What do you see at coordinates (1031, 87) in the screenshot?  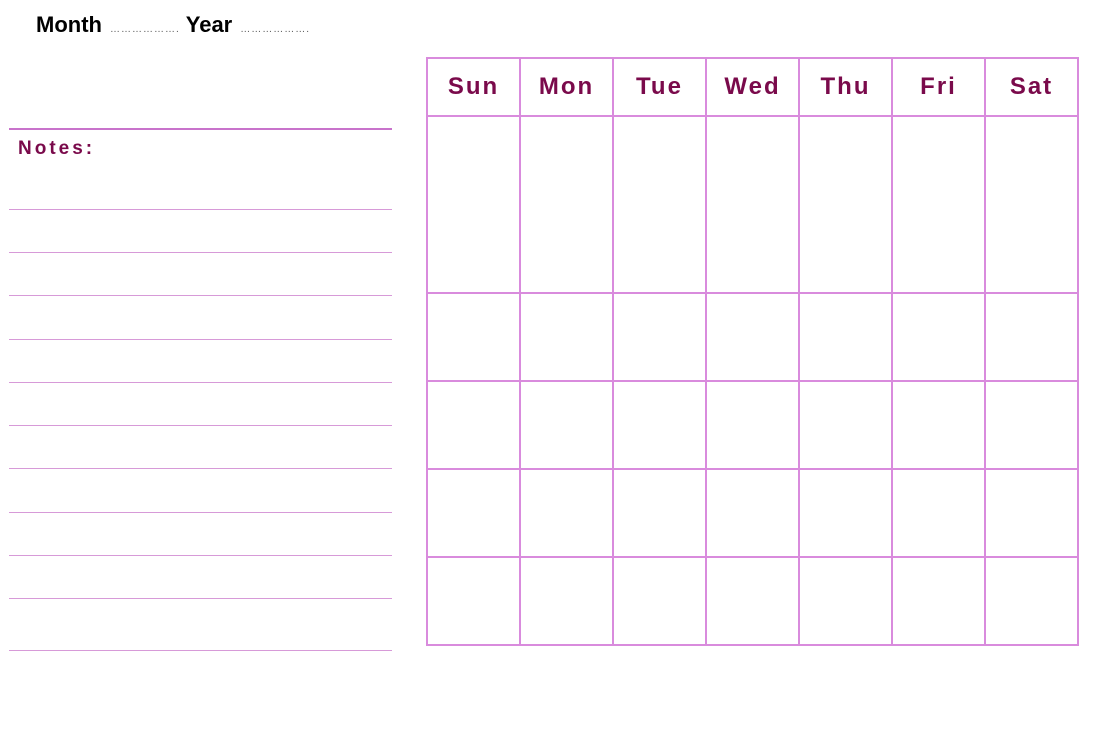 I see `day-header-sat: Sat` at bounding box center [1031, 87].